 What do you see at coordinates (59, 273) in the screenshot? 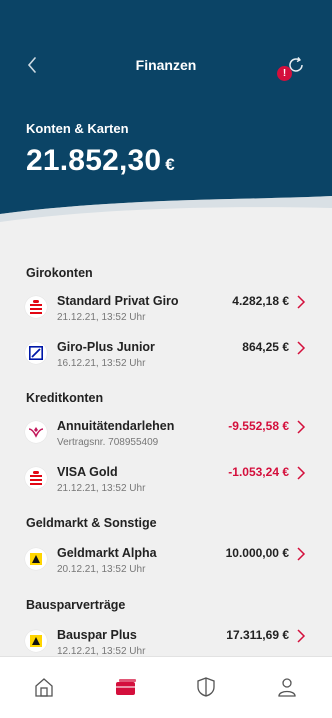
I see `group-title-girokonten: Girokonten` at bounding box center [59, 273].